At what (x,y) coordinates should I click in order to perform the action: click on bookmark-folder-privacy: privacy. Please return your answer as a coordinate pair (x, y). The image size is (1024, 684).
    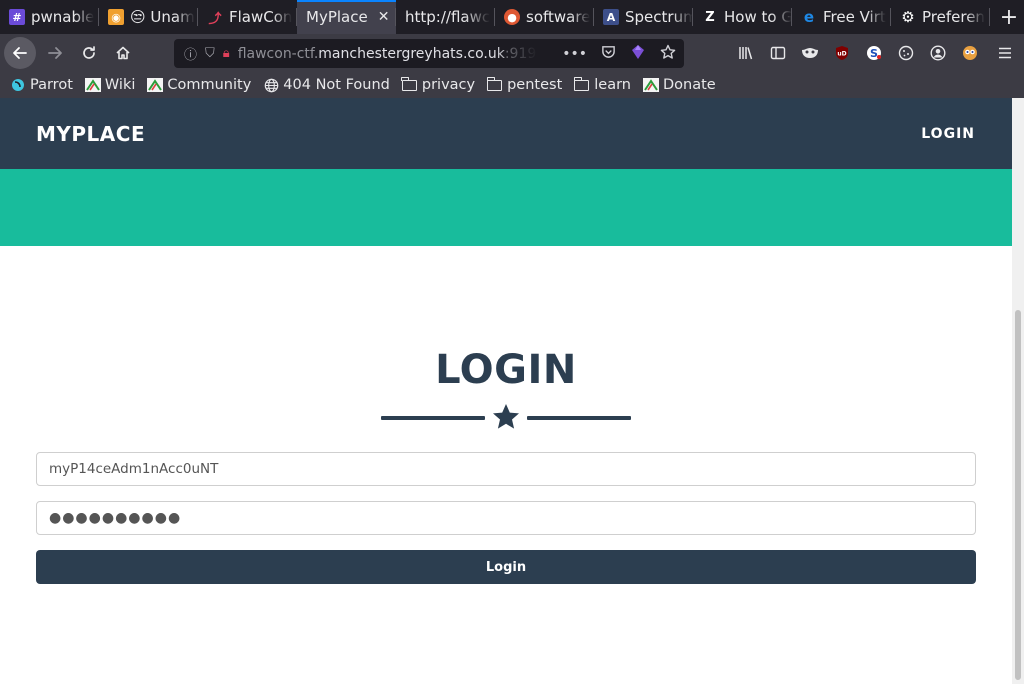
    Looking at the image, I should click on (438, 84).